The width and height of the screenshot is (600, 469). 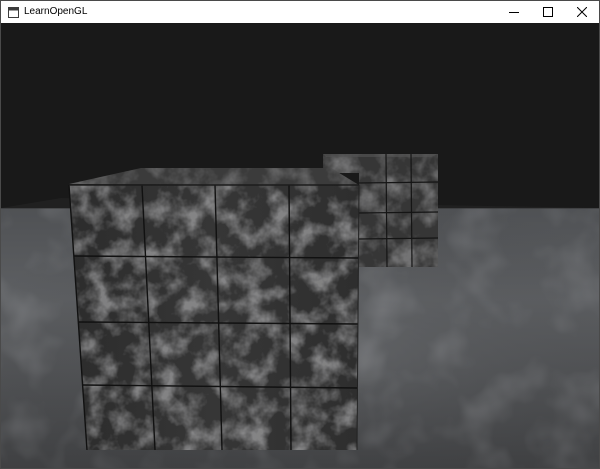 I want to click on minimize-icon, so click(x=514, y=12).